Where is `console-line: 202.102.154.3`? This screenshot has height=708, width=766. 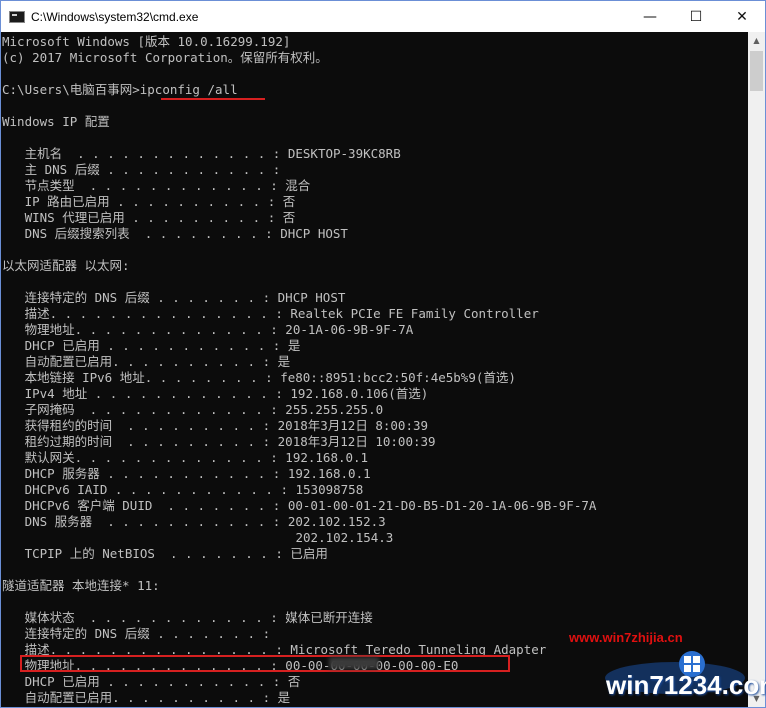 console-line: 202.102.154.3 is located at coordinates (198, 537).